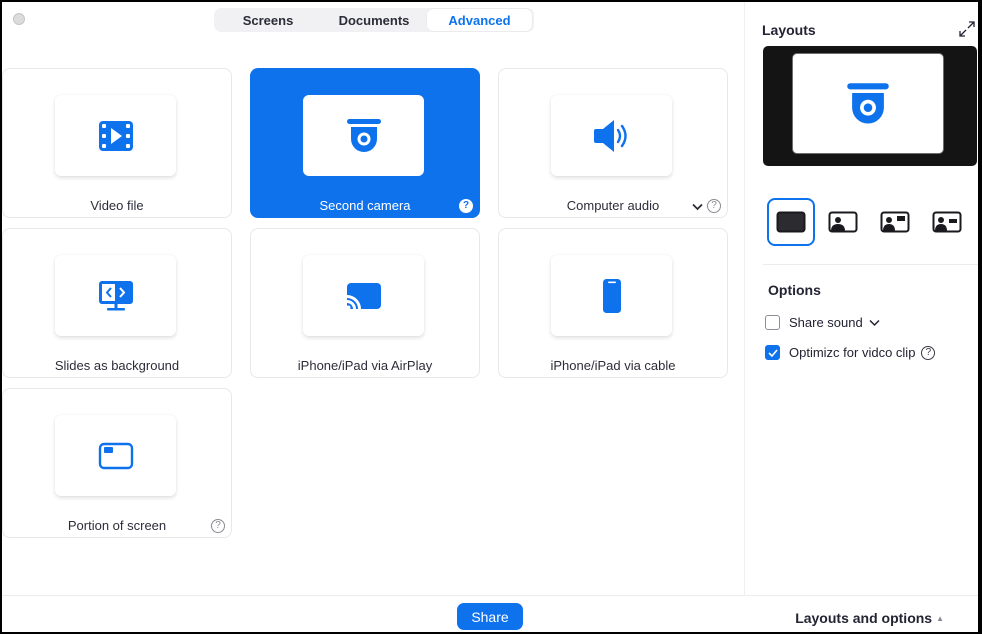 Image resolution: width=982 pixels, height=634 pixels. What do you see at coordinates (19, 19) in the screenshot?
I see `close-button` at bounding box center [19, 19].